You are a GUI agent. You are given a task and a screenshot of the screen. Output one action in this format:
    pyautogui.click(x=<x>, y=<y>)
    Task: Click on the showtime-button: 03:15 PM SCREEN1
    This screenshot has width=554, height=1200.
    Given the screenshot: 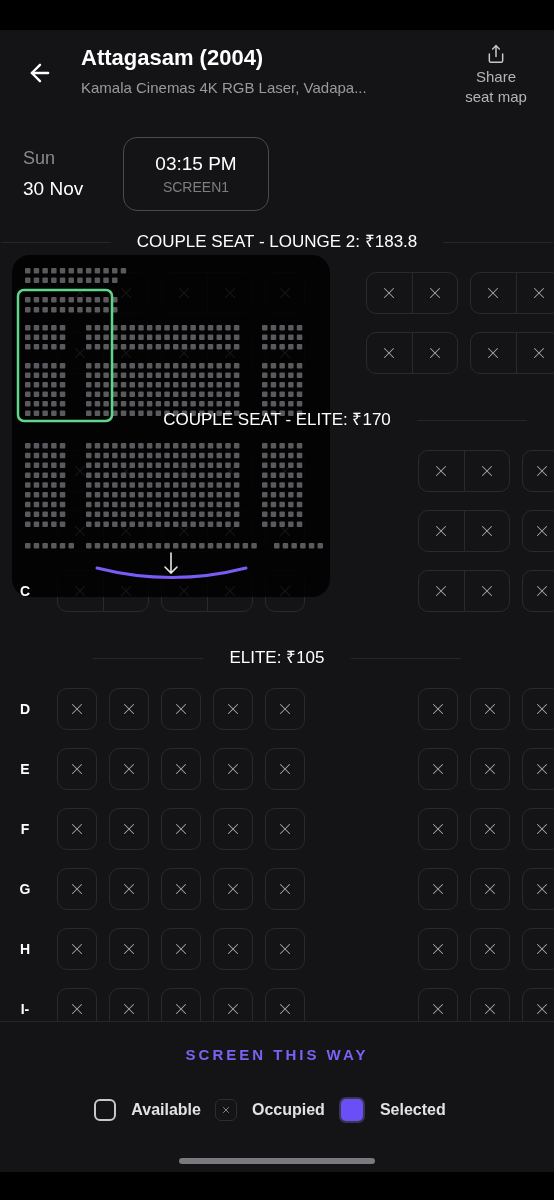 What is the action you would take?
    pyautogui.click(x=196, y=174)
    